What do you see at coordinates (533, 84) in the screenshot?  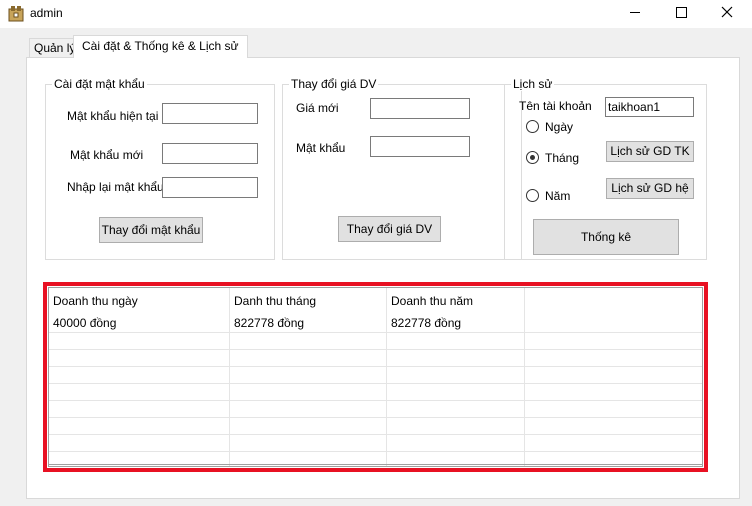 I see `history-group-legend: Lịch sử` at bounding box center [533, 84].